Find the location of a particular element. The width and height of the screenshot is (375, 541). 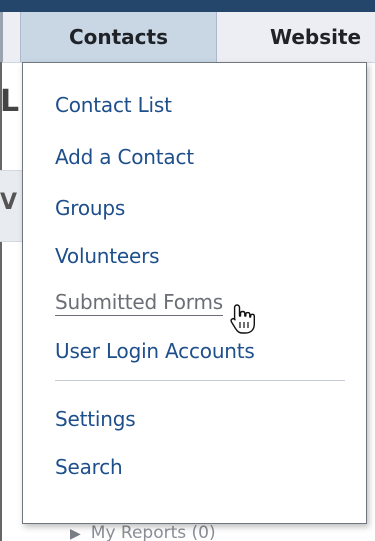

tab-website: Website is located at coordinates (313, 37).